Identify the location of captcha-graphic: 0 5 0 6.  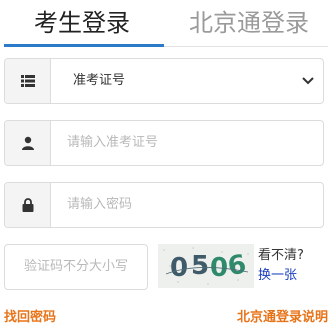
(206, 266).